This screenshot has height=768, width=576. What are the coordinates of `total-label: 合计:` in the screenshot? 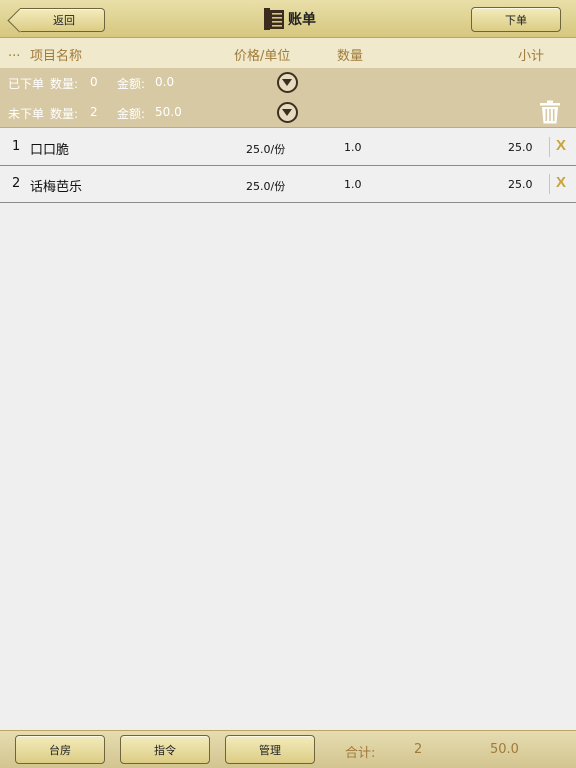 It's located at (360, 753).